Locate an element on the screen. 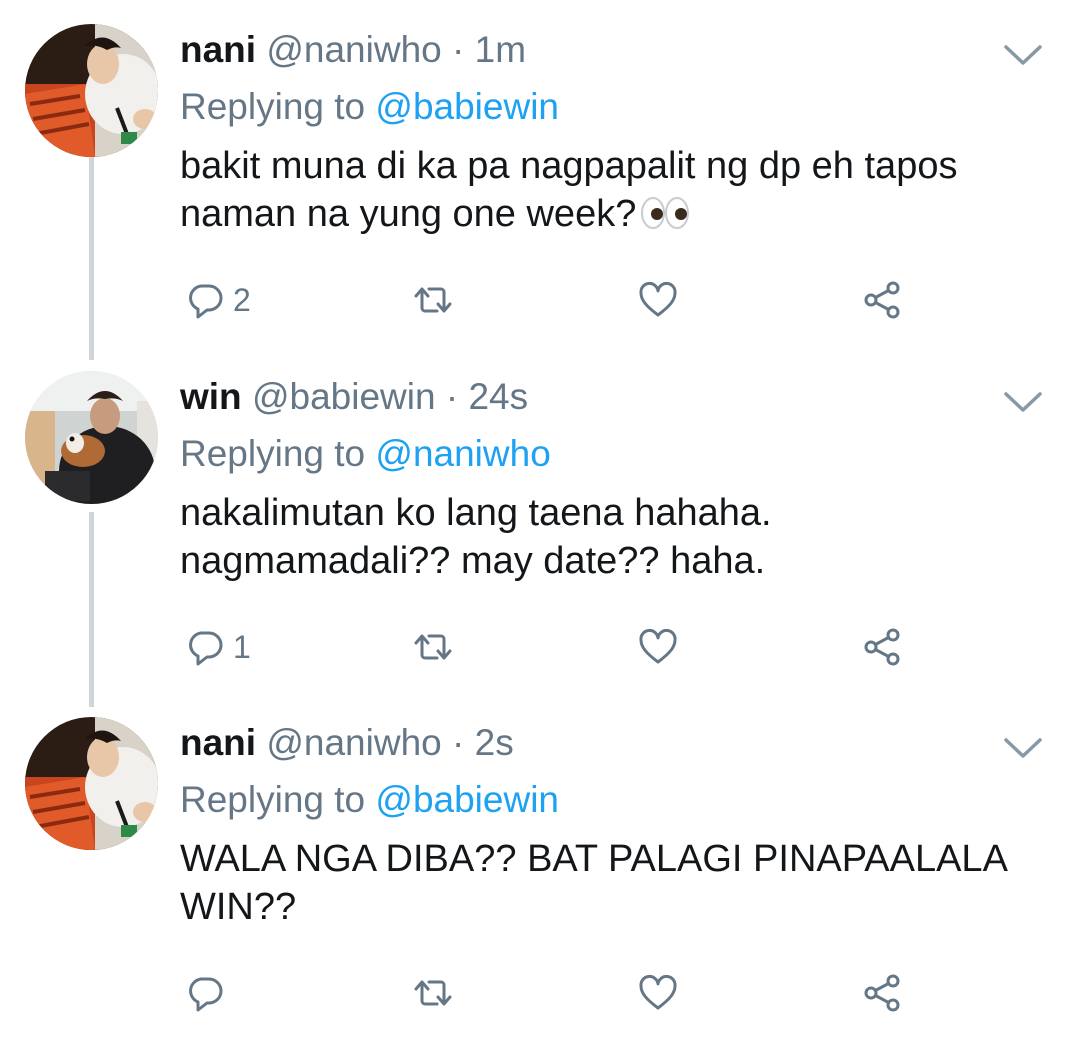  thread-connector is located at coordinates (91, 609).